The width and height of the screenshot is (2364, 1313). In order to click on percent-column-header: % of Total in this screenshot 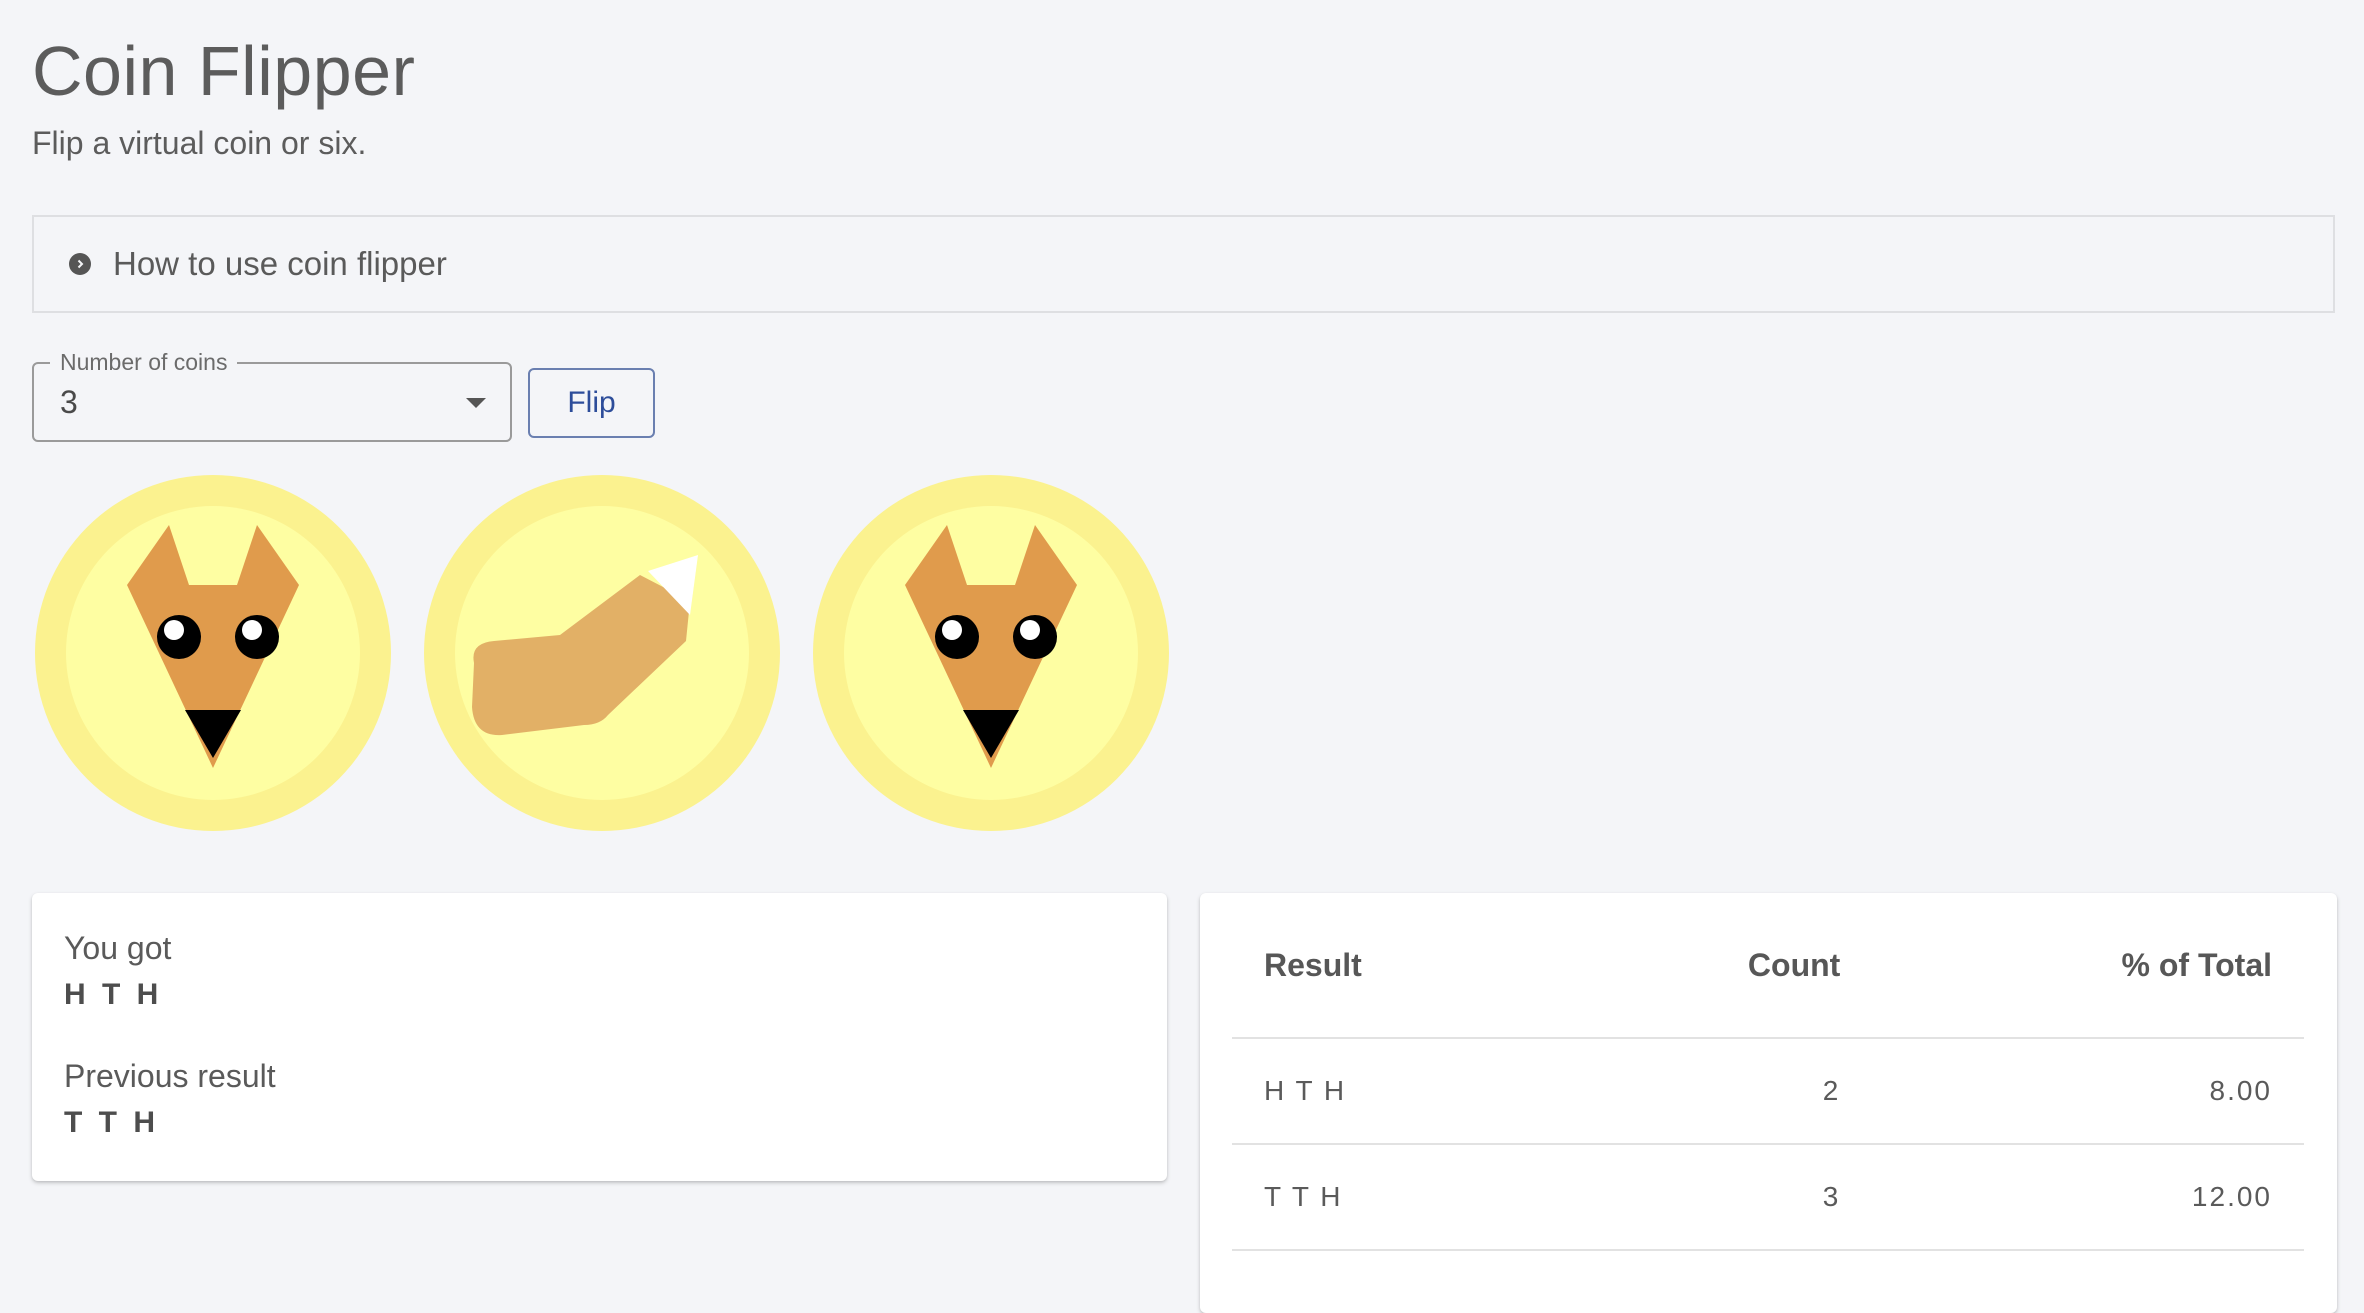, I will do `click(2088, 966)`.